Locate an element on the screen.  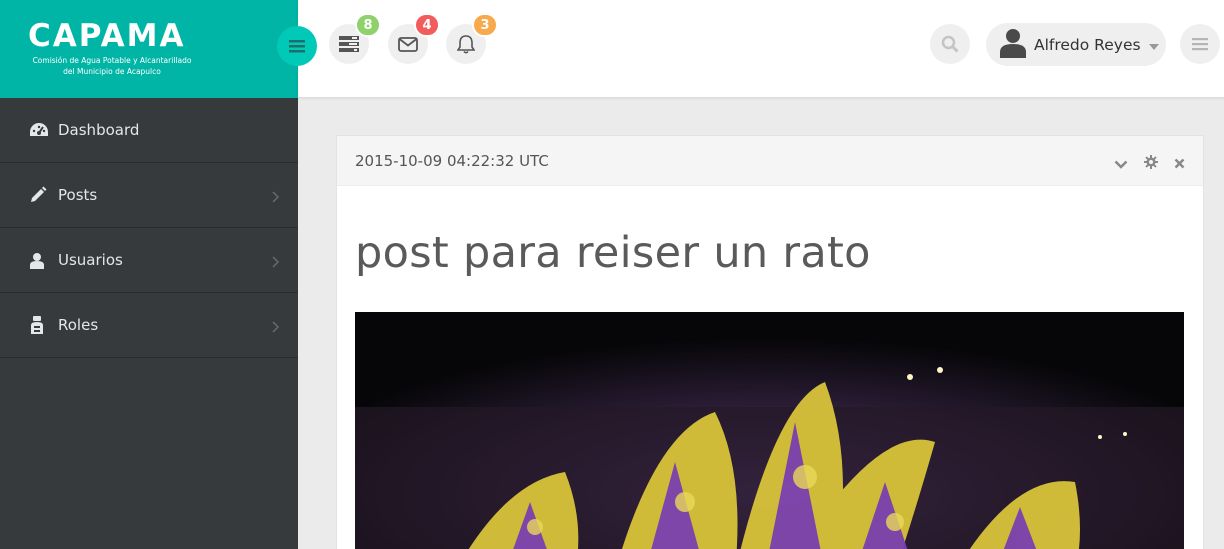
tasks-icon is located at coordinates (349, 44).